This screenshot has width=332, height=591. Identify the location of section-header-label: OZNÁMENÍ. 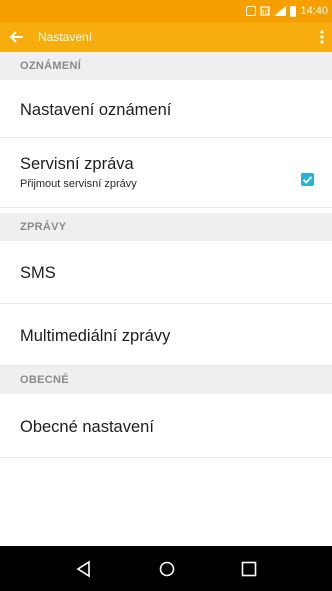
(51, 66).